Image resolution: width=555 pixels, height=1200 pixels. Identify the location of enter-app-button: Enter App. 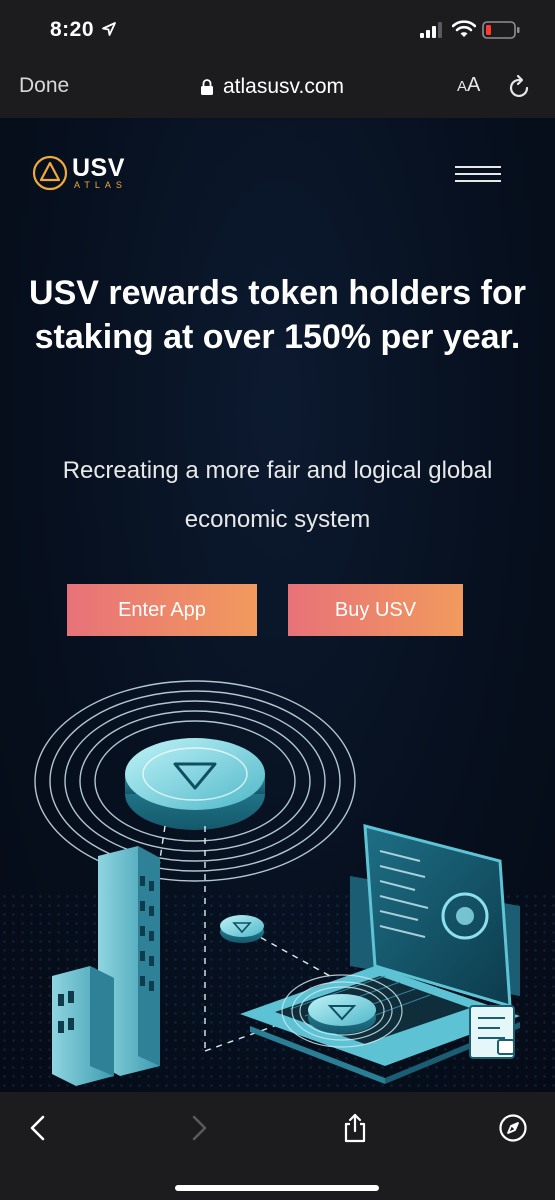
(162, 610).